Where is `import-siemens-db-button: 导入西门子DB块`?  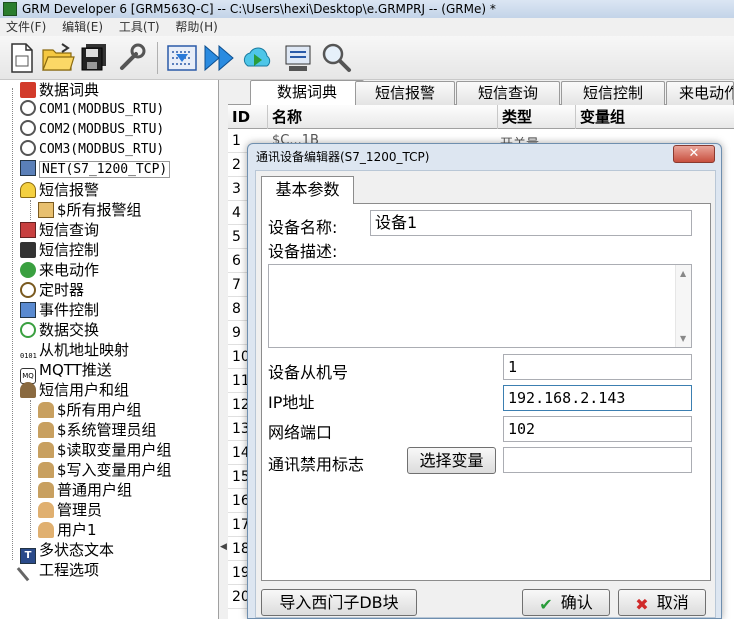
import-siemens-db-button: 导入西门子DB块 is located at coordinates (339, 602).